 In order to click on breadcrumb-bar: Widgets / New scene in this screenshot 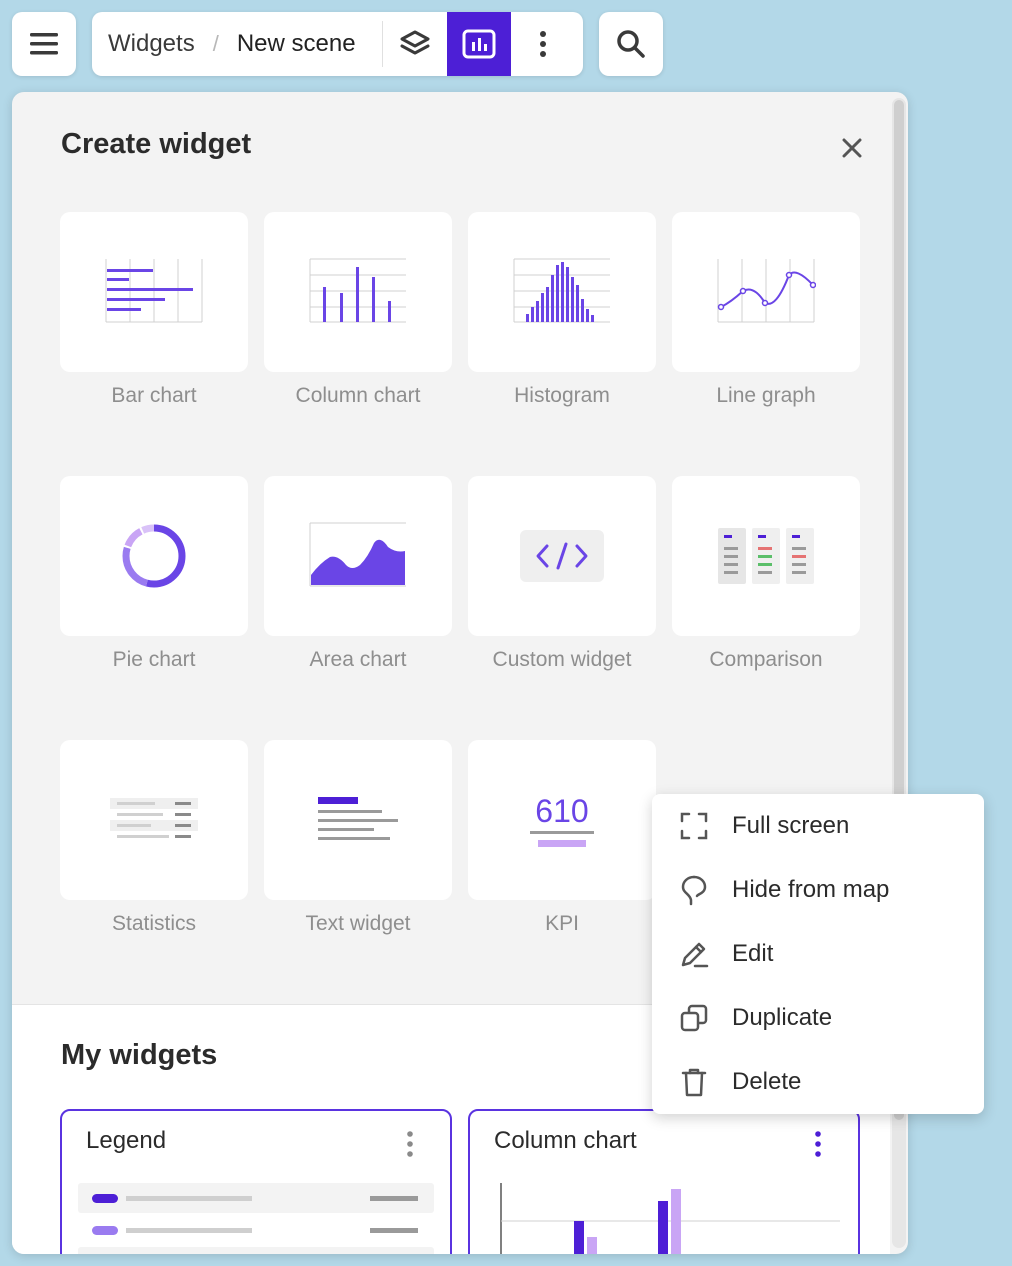, I will do `click(337, 44)`.